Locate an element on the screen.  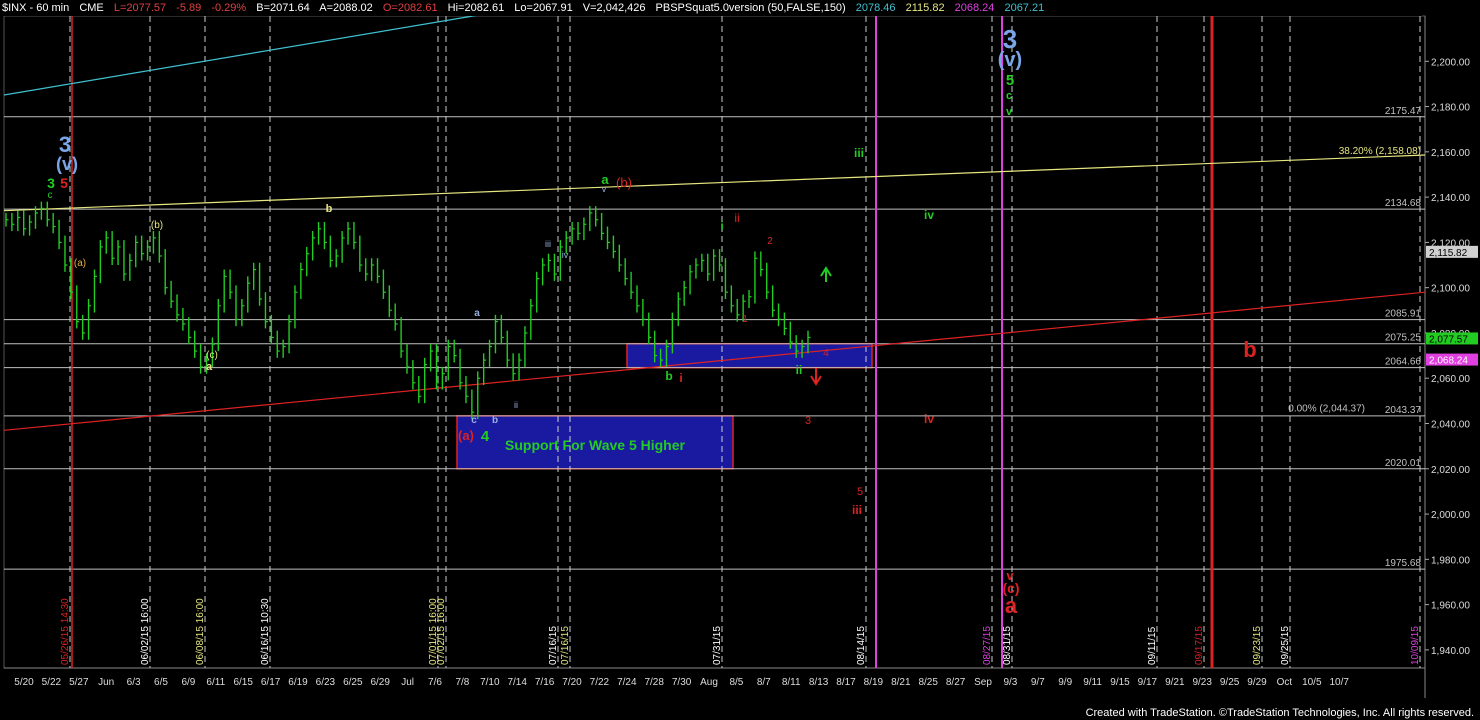
x-tick-label: Aug is located at coordinates (709, 682).